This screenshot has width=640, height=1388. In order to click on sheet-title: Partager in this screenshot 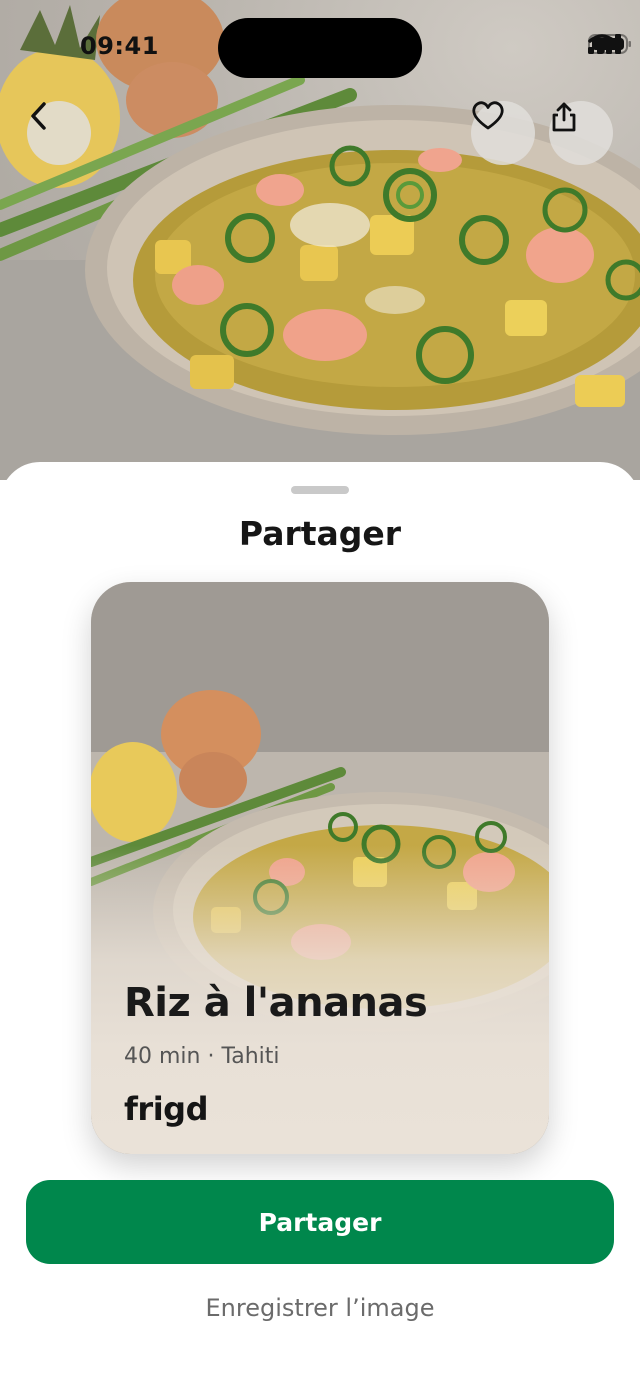, I will do `click(320, 533)`.